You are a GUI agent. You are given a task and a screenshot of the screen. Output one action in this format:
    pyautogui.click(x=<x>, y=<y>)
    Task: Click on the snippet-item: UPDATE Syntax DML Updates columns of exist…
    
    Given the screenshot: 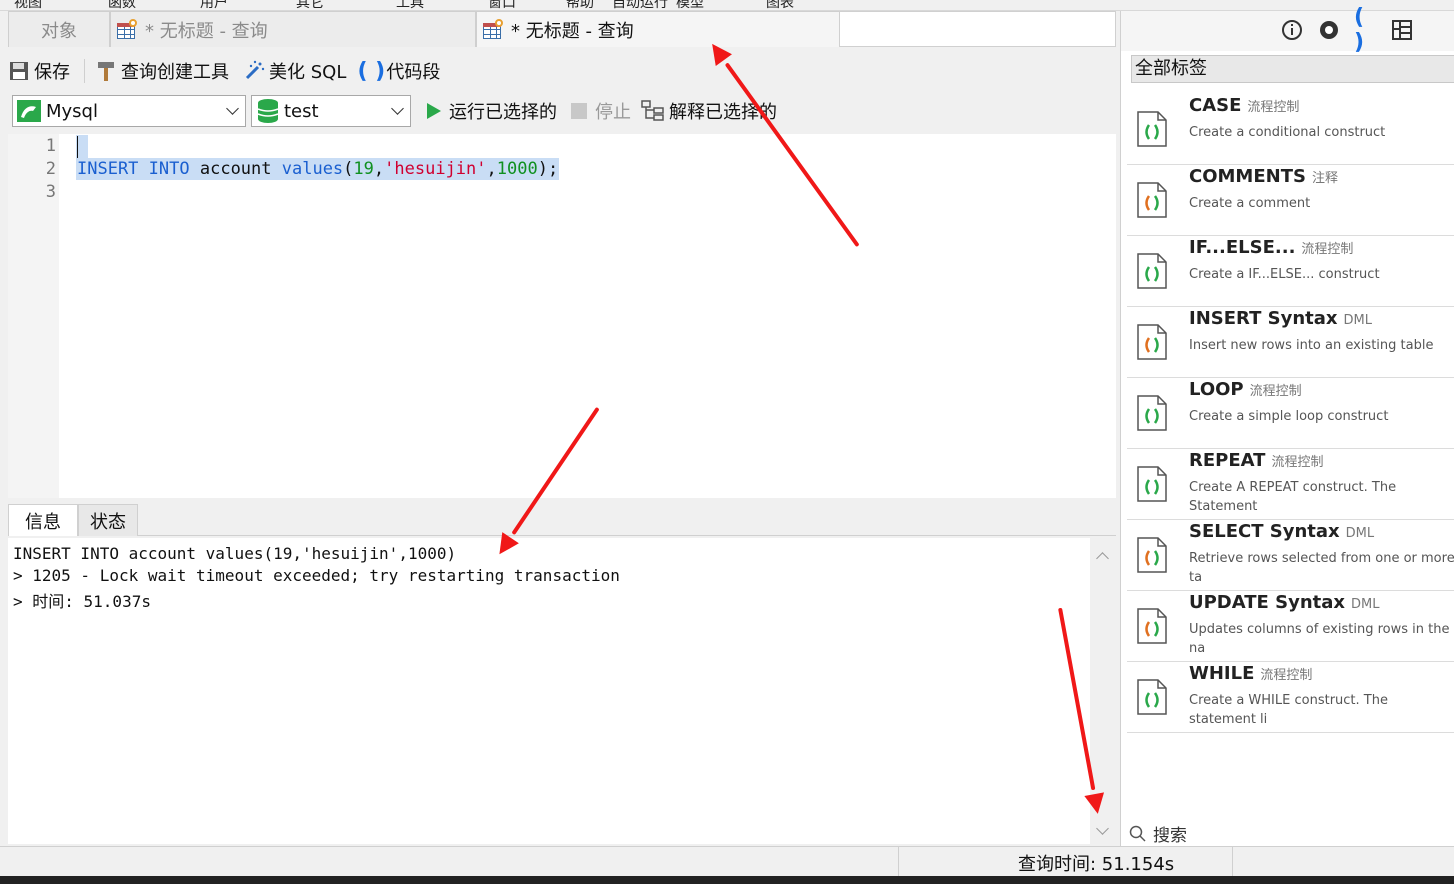 What is the action you would take?
    pyautogui.click(x=1290, y=626)
    